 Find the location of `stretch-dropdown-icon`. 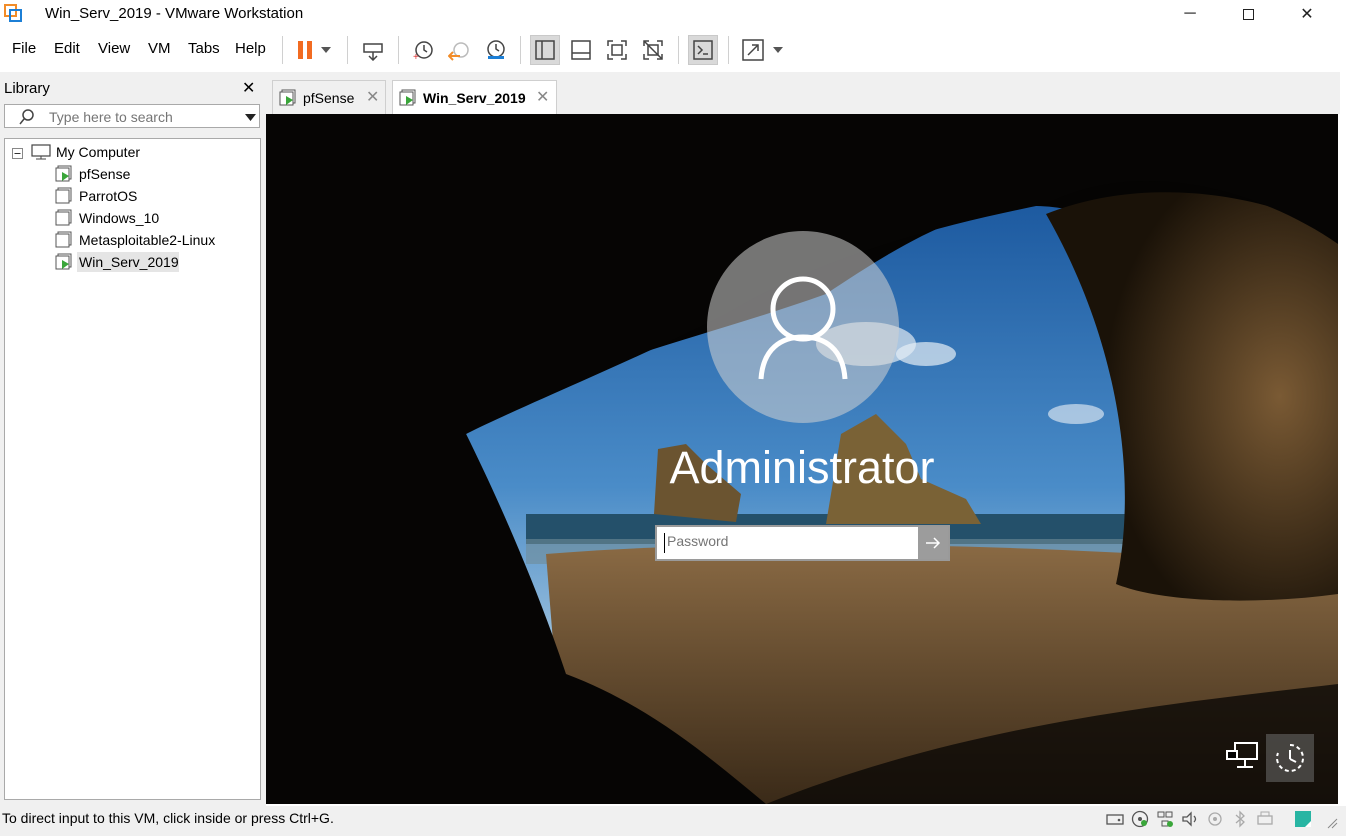

stretch-dropdown-icon is located at coordinates (778, 50).